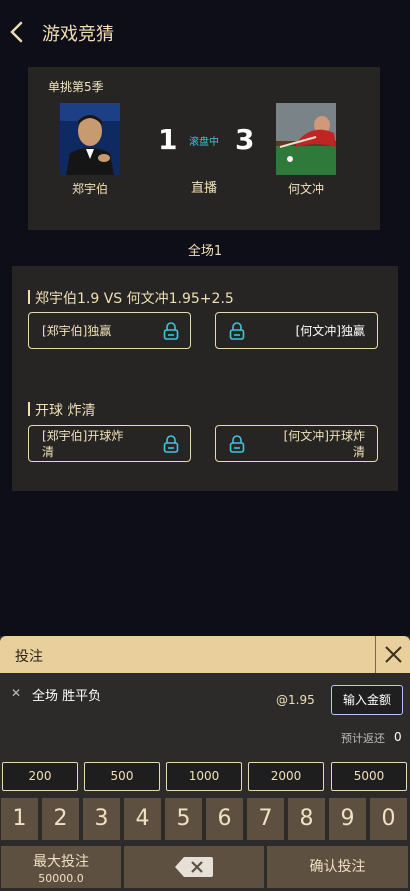  I want to click on backspace-button, so click(194, 867).